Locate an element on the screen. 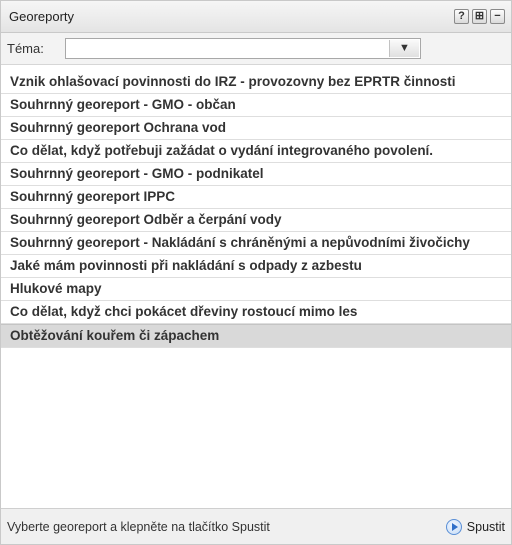 Image resolution: width=512 pixels, height=545 pixels. pin-icon: ⊞ is located at coordinates (479, 16).